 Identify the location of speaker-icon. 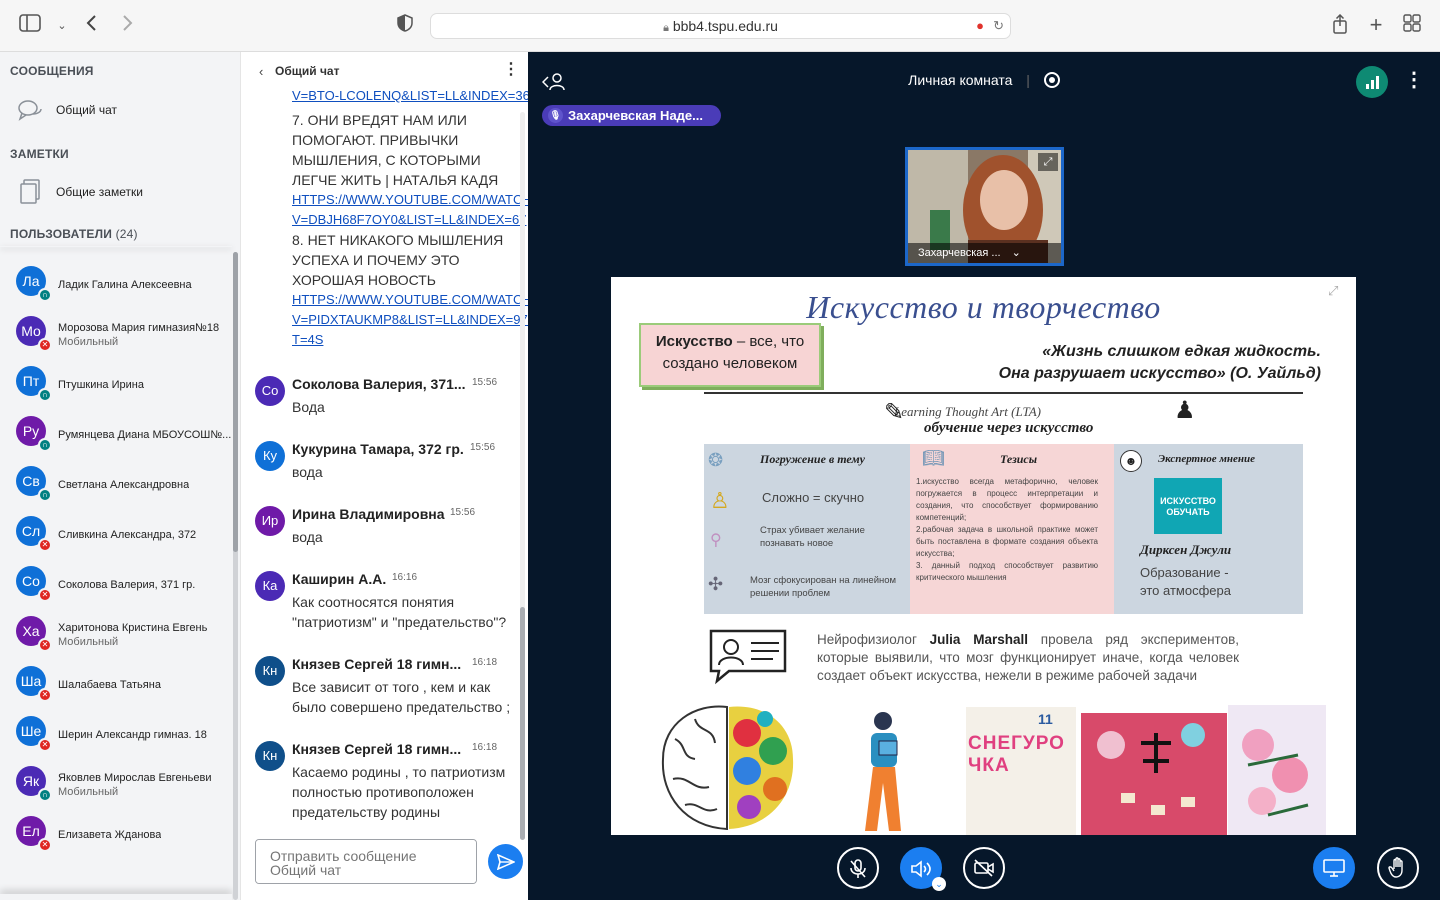
(921, 869).